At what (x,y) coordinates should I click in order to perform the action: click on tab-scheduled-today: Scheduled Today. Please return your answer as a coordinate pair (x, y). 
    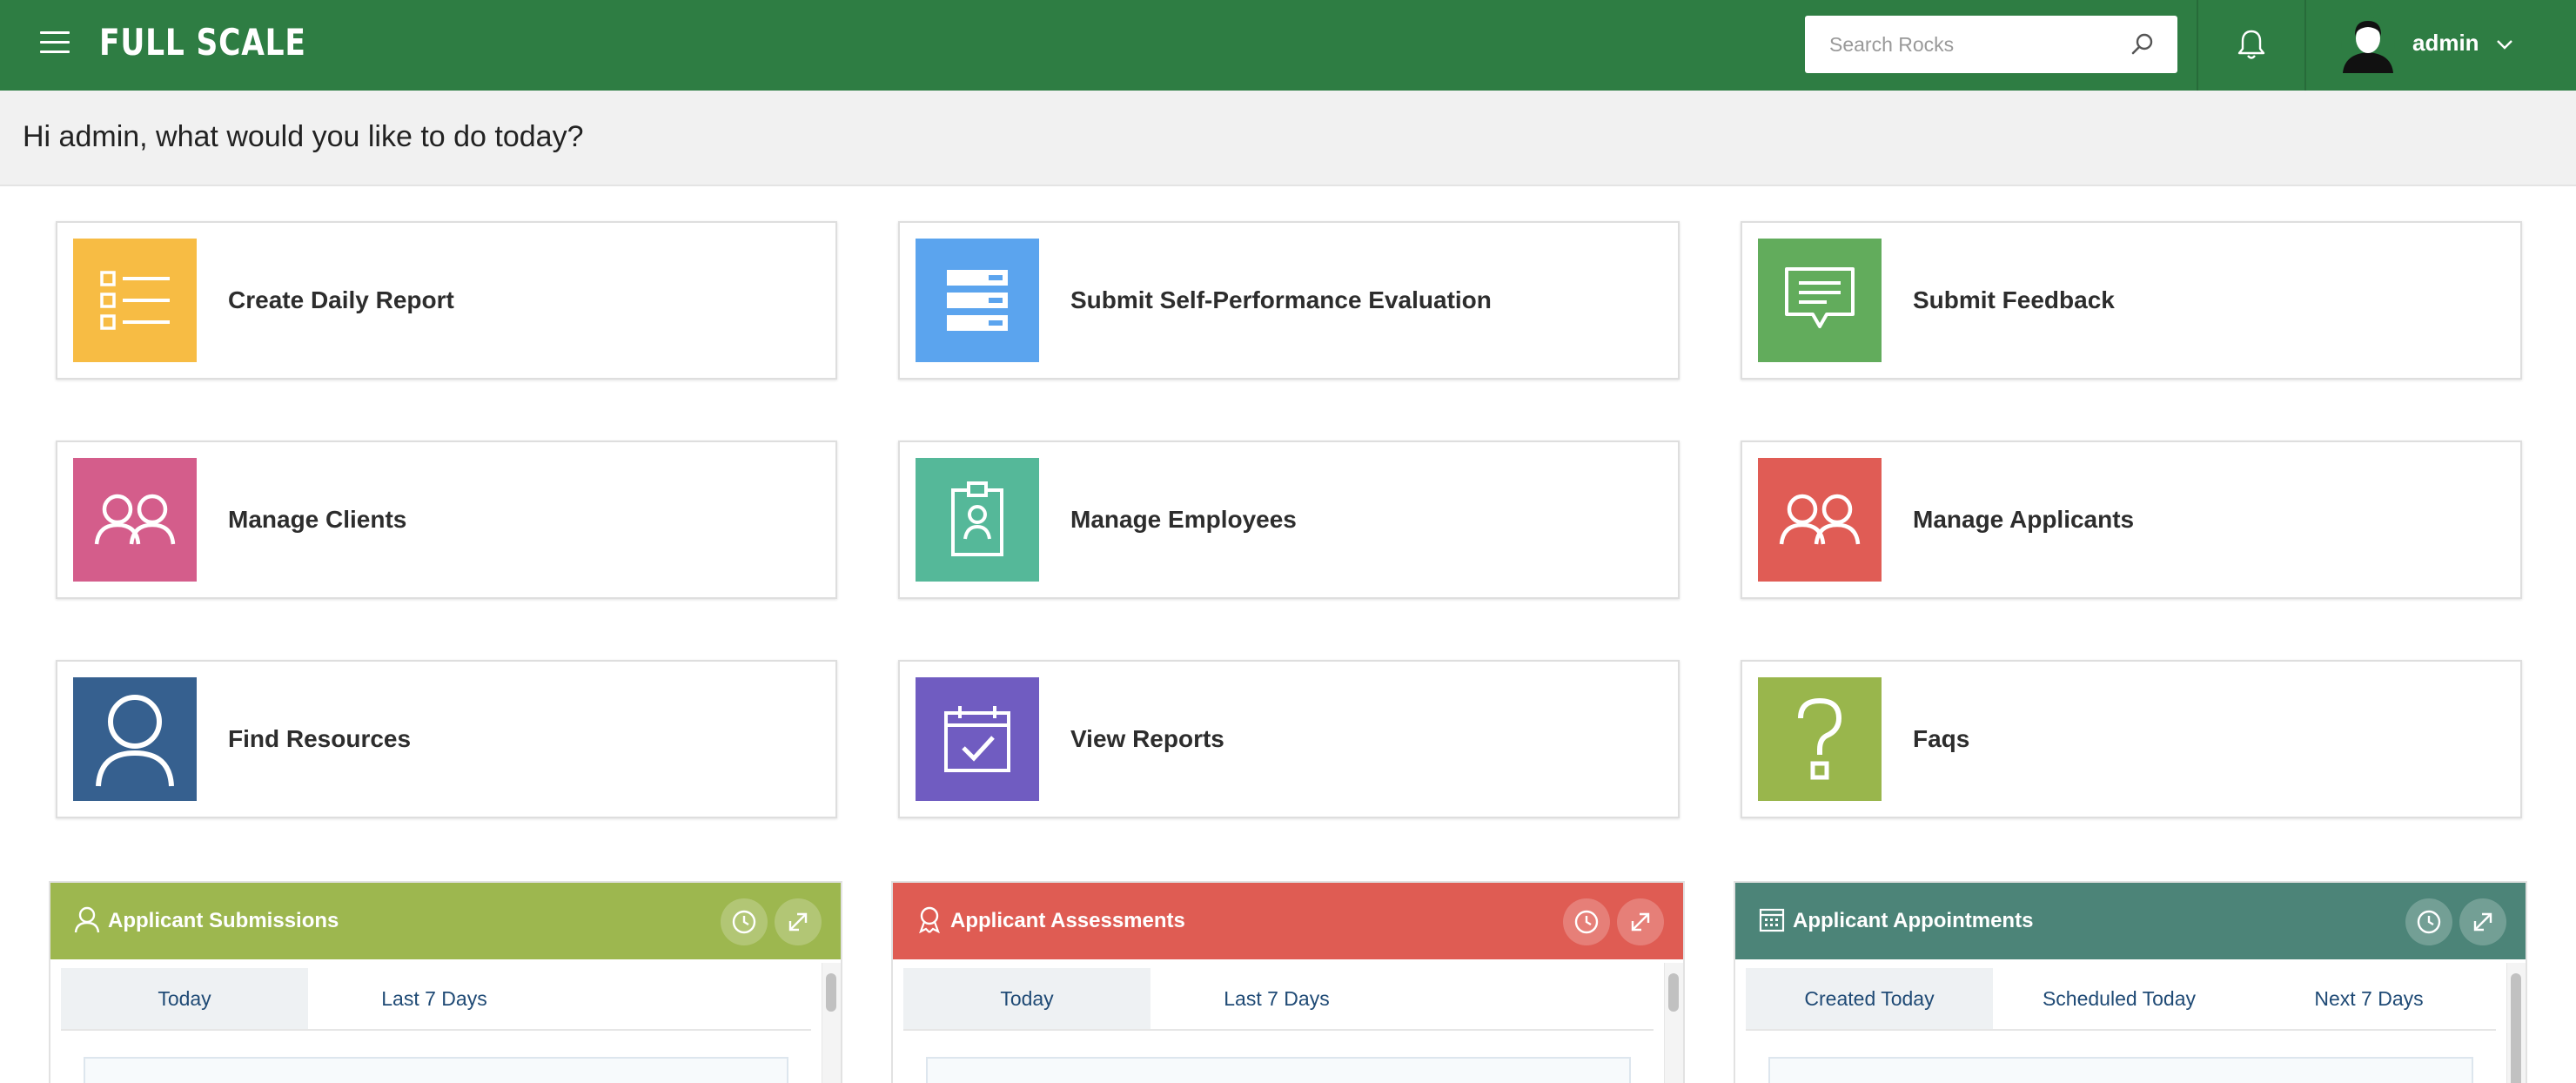
    Looking at the image, I should click on (2119, 998).